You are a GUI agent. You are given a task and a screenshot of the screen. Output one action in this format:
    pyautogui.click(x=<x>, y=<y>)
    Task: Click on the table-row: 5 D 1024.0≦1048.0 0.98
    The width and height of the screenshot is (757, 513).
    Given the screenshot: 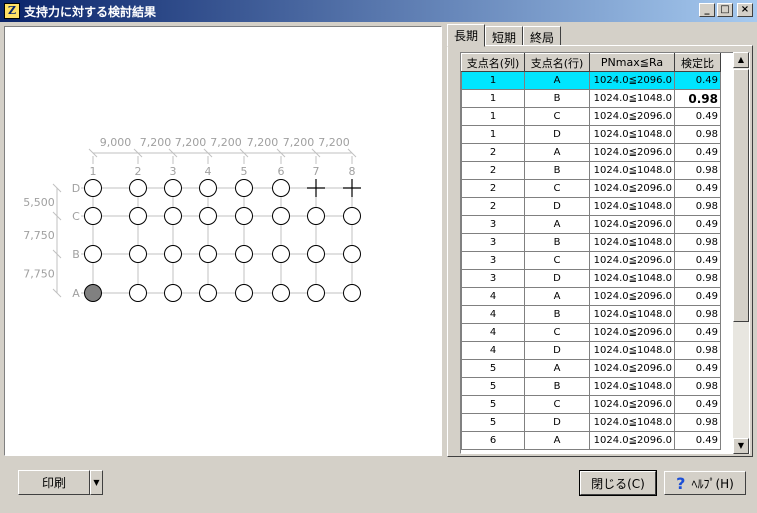 What is the action you would take?
    pyautogui.click(x=591, y=422)
    